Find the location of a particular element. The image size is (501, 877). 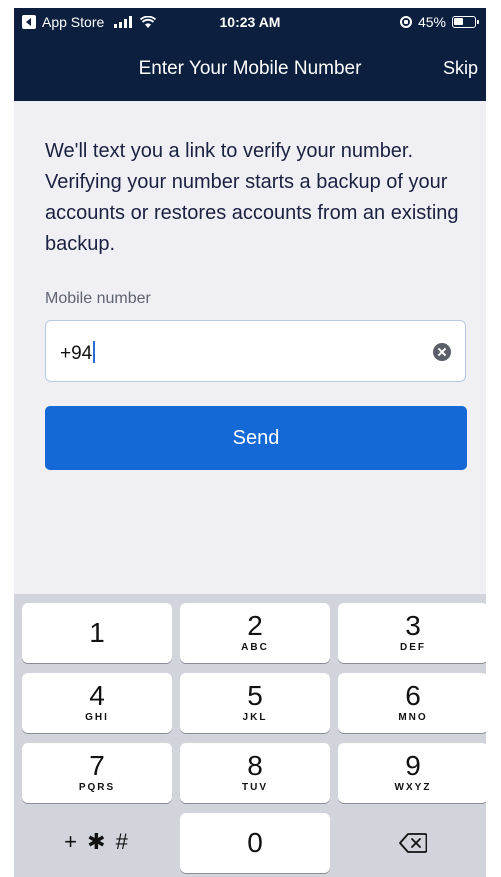

send-button-label: Send is located at coordinates (256, 437).